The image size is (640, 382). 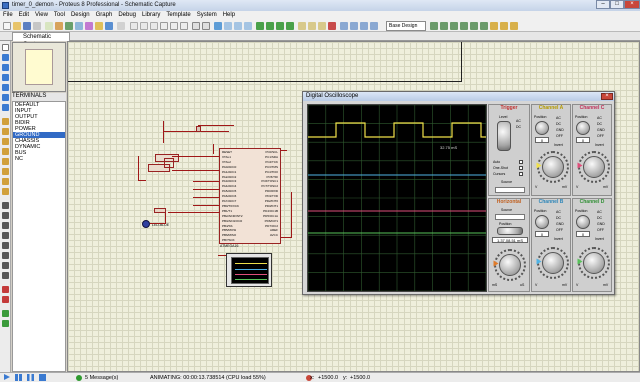 I want to click on erc-icon, so click(x=504, y=26).